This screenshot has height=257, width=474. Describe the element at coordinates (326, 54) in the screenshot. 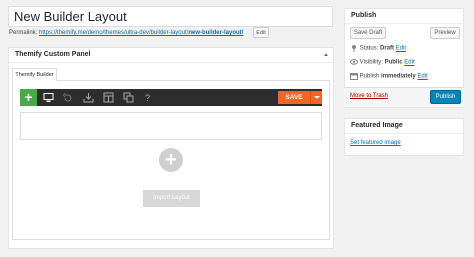

I see `collapse-arrow-icon` at that location.